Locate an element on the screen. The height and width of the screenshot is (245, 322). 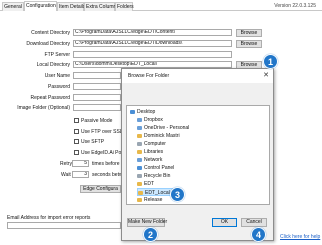
network-icon is located at coordinates (139, 159).